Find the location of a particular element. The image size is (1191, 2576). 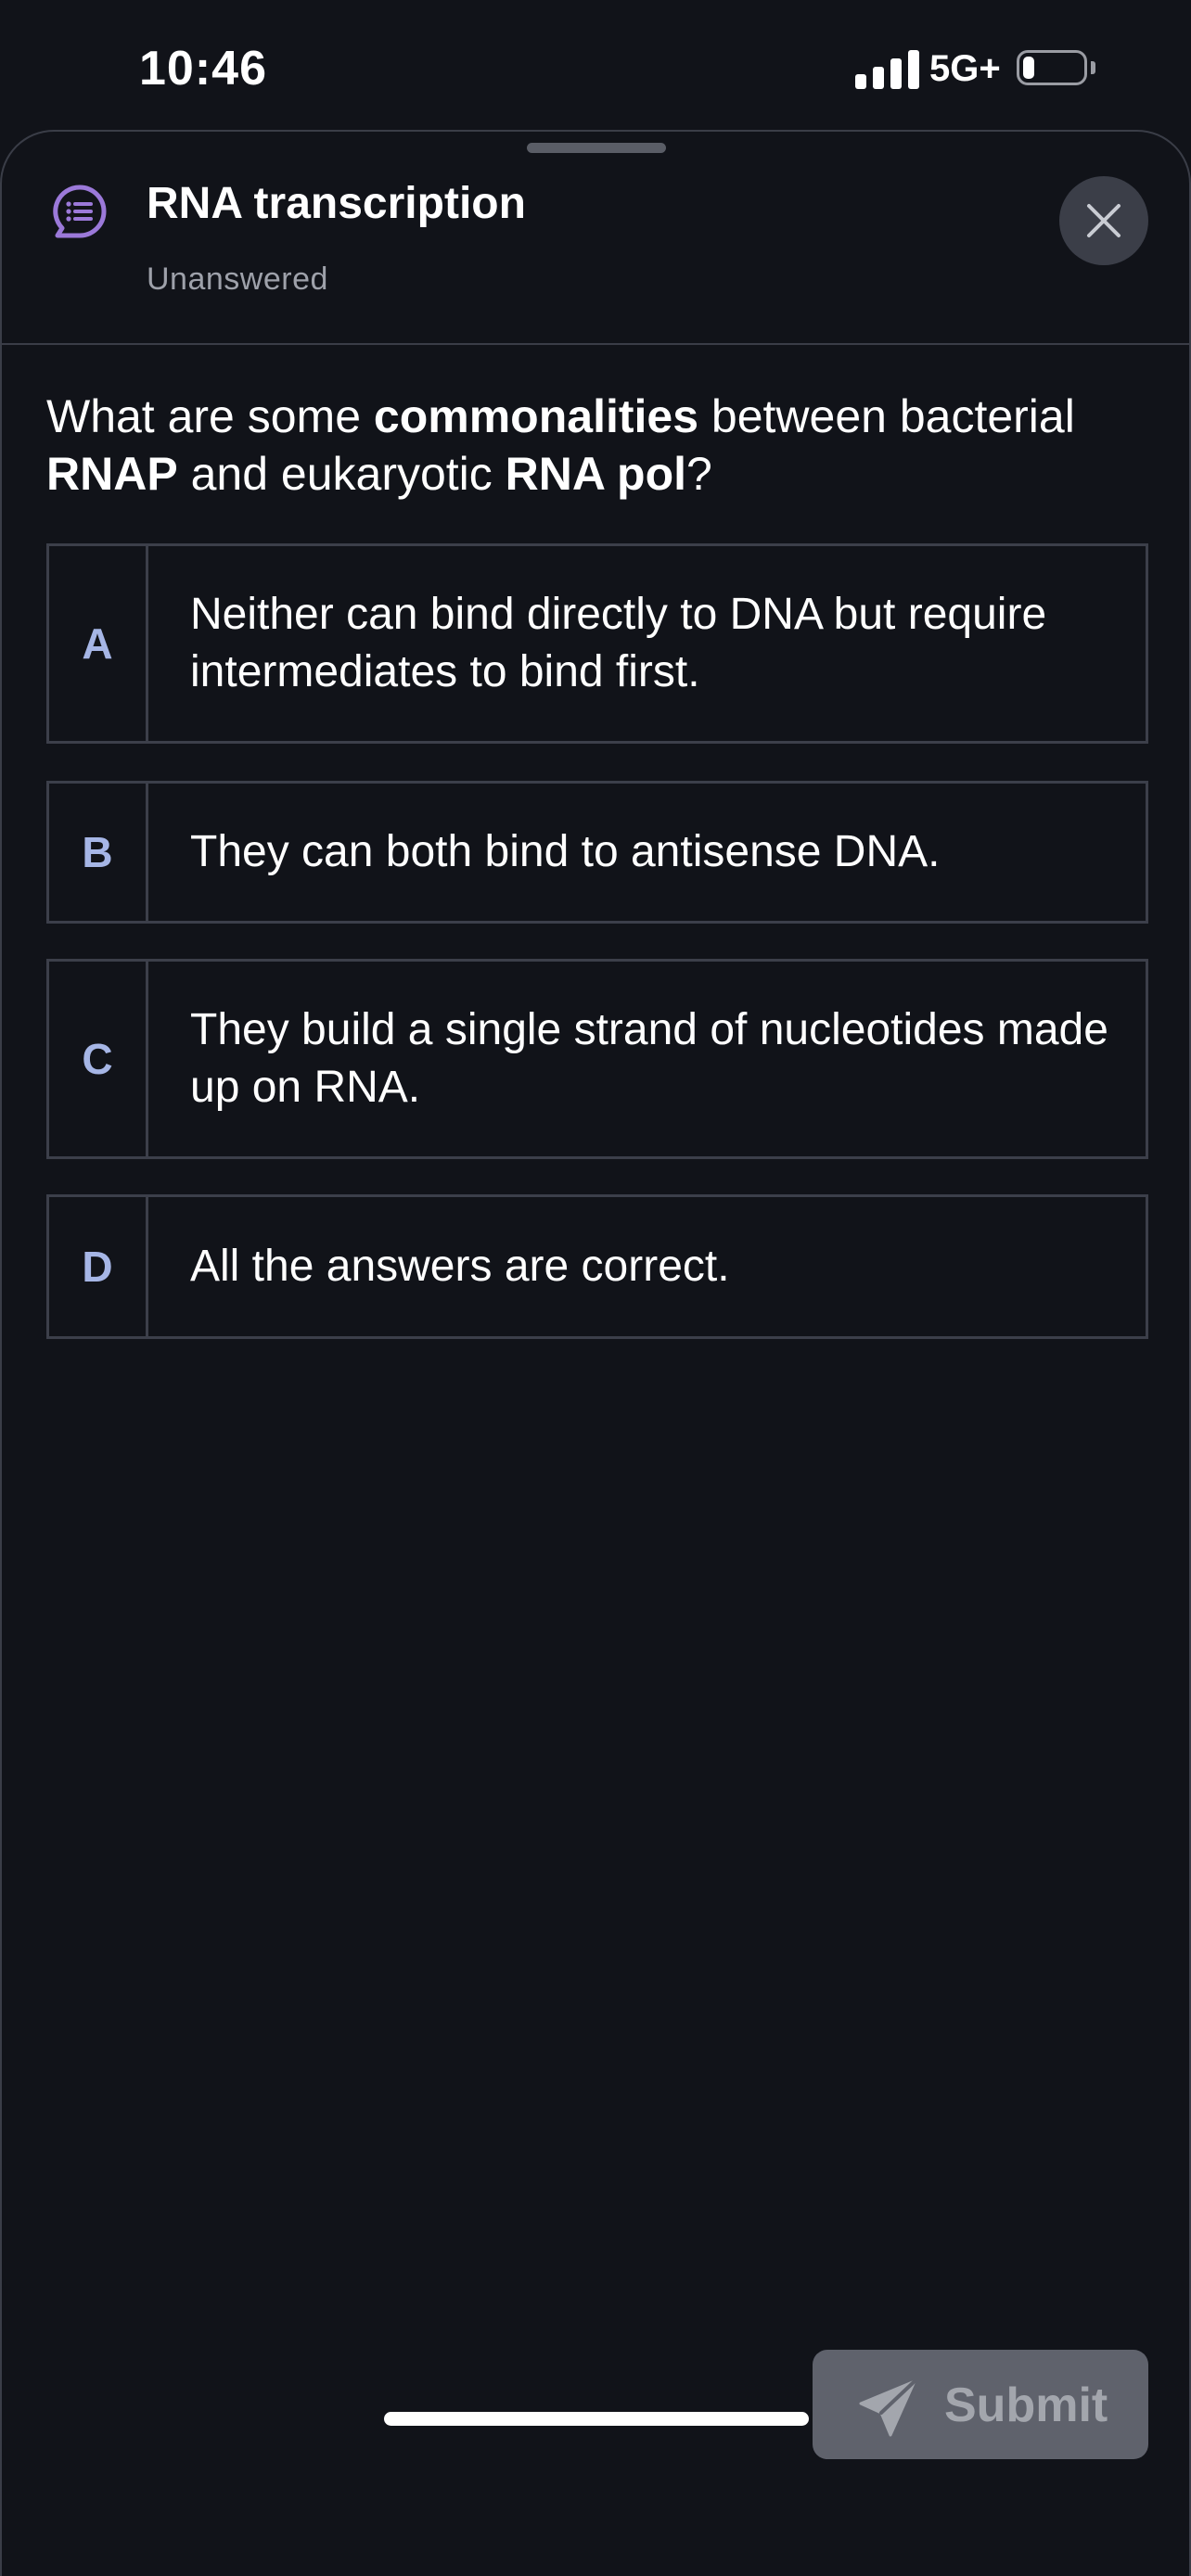

submit-button: Submit is located at coordinates (981, 2405).